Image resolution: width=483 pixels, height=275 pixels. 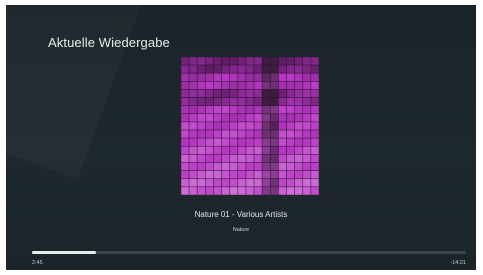 What do you see at coordinates (249, 252) in the screenshot?
I see `progress-bar` at bounding box center [249, 252].